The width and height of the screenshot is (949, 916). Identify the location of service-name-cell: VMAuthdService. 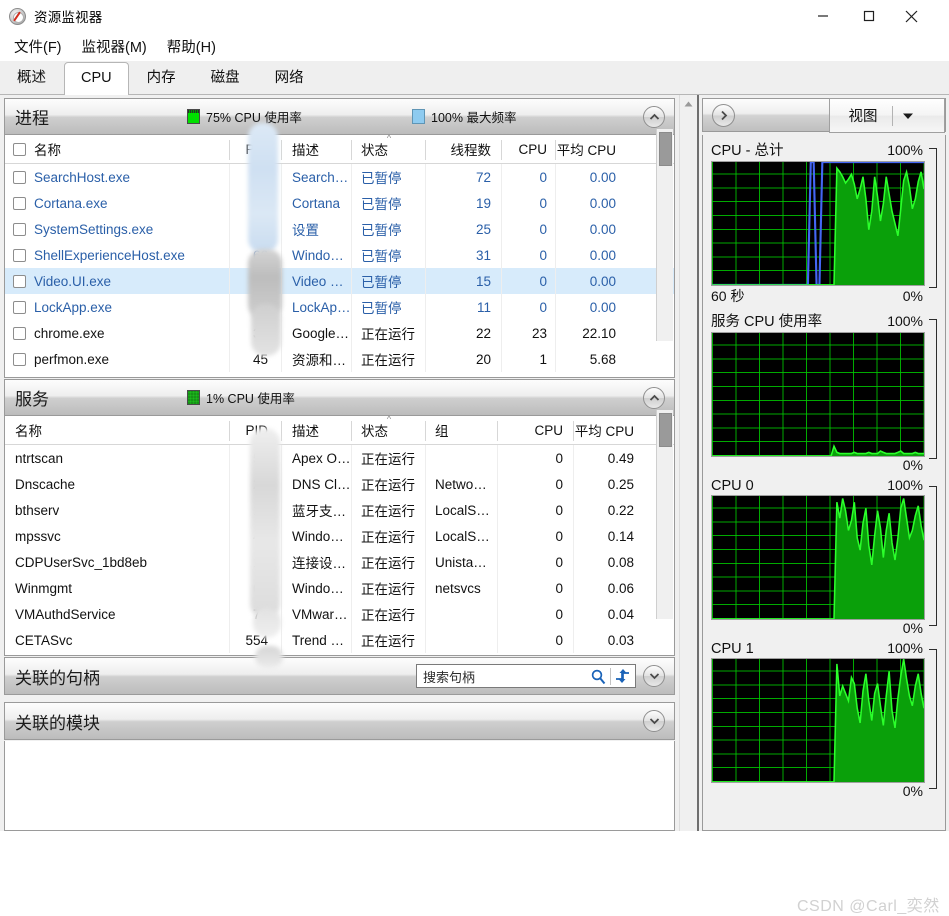
(117, 614).